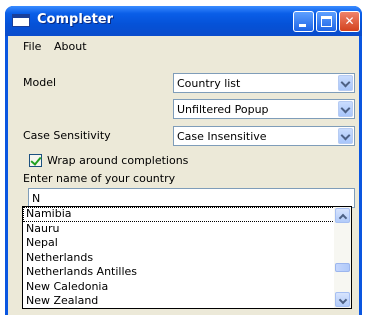 Image resolution: width=368 pixels, height=315 pixels. What do you see at coordinates (21, 20) in the screenshot?
I see `window-app-icon` at bounding box center [21, 20].